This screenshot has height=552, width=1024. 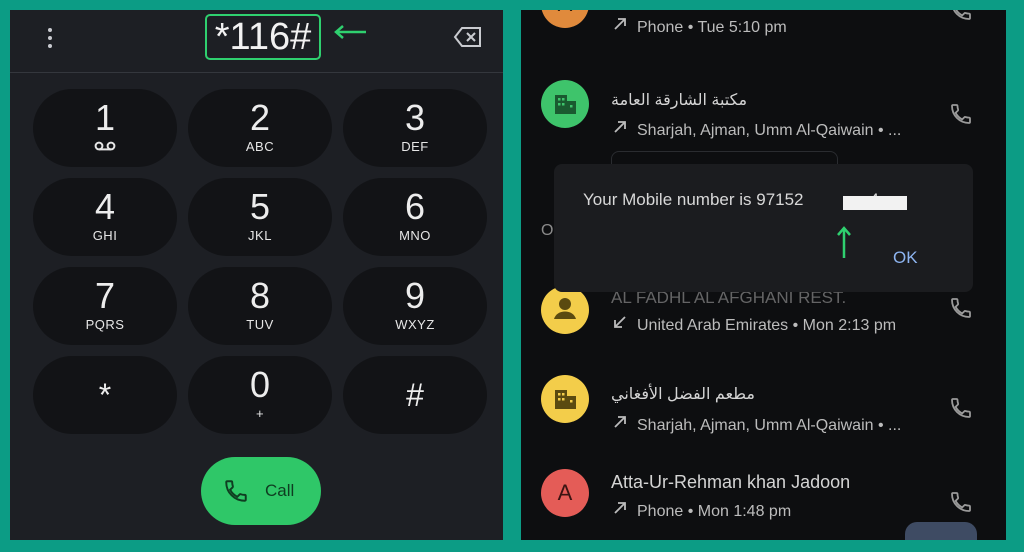 What do you see at coordinates (280, 490) in the screenshot?
I see `call-label: Call` at bounding box center [280, 490].